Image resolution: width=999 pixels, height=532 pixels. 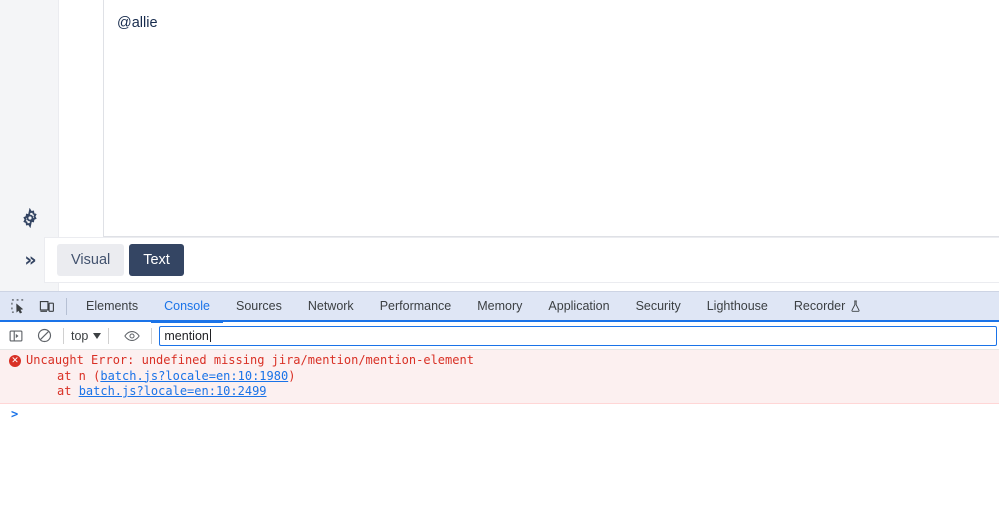 I want to click on tab-network: Network, so click(x=331, y=306).